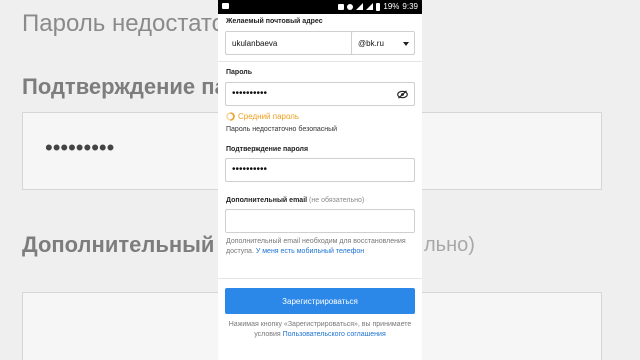 Image resolution: width=640 pixels, height=360 pixels. Describe the element at coordinates (371, 43) in the screenshot. I see `domain-value: @bk.ru` at that location.